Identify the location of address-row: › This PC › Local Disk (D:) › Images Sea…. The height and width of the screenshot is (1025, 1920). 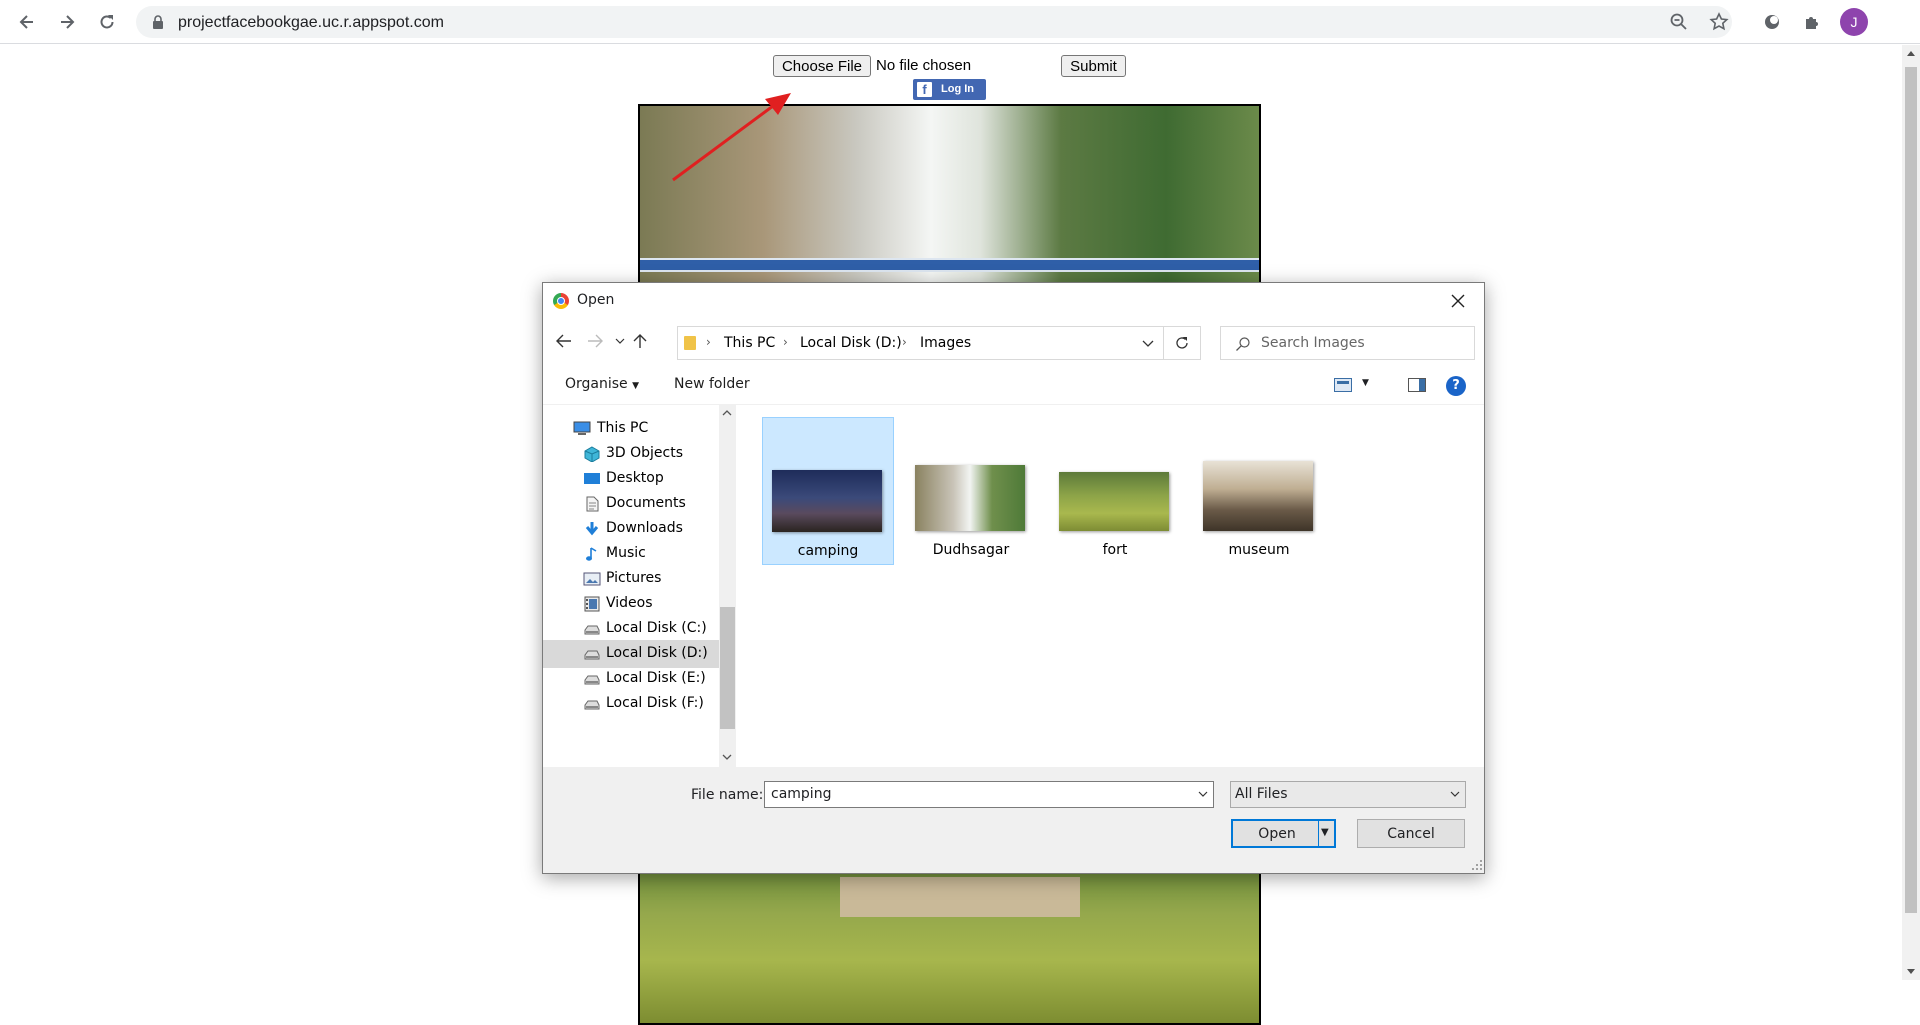
(1013, 342).